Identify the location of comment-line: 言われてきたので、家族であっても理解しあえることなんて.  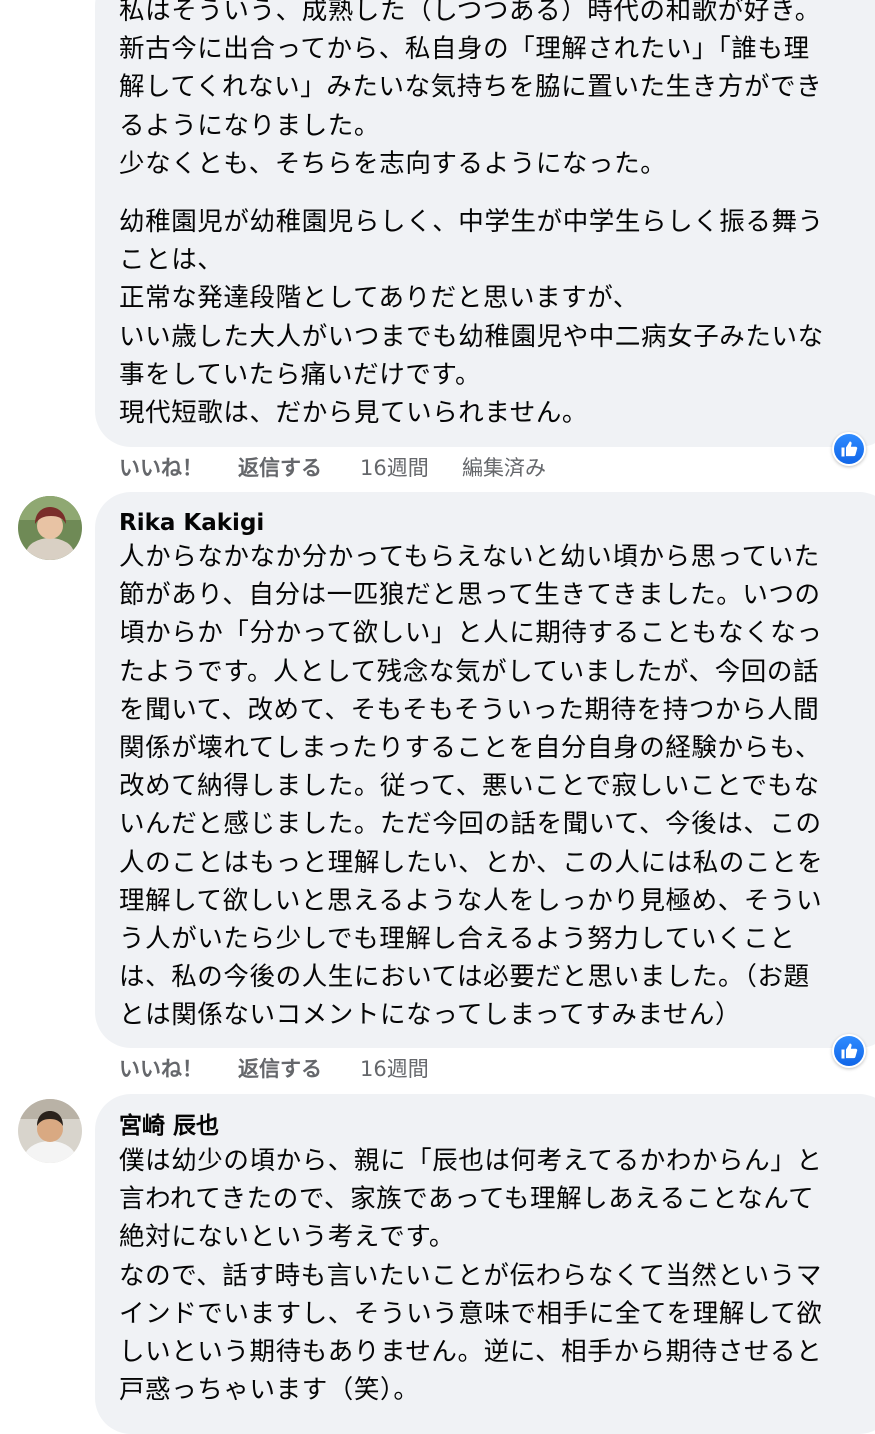
(467, 1199).